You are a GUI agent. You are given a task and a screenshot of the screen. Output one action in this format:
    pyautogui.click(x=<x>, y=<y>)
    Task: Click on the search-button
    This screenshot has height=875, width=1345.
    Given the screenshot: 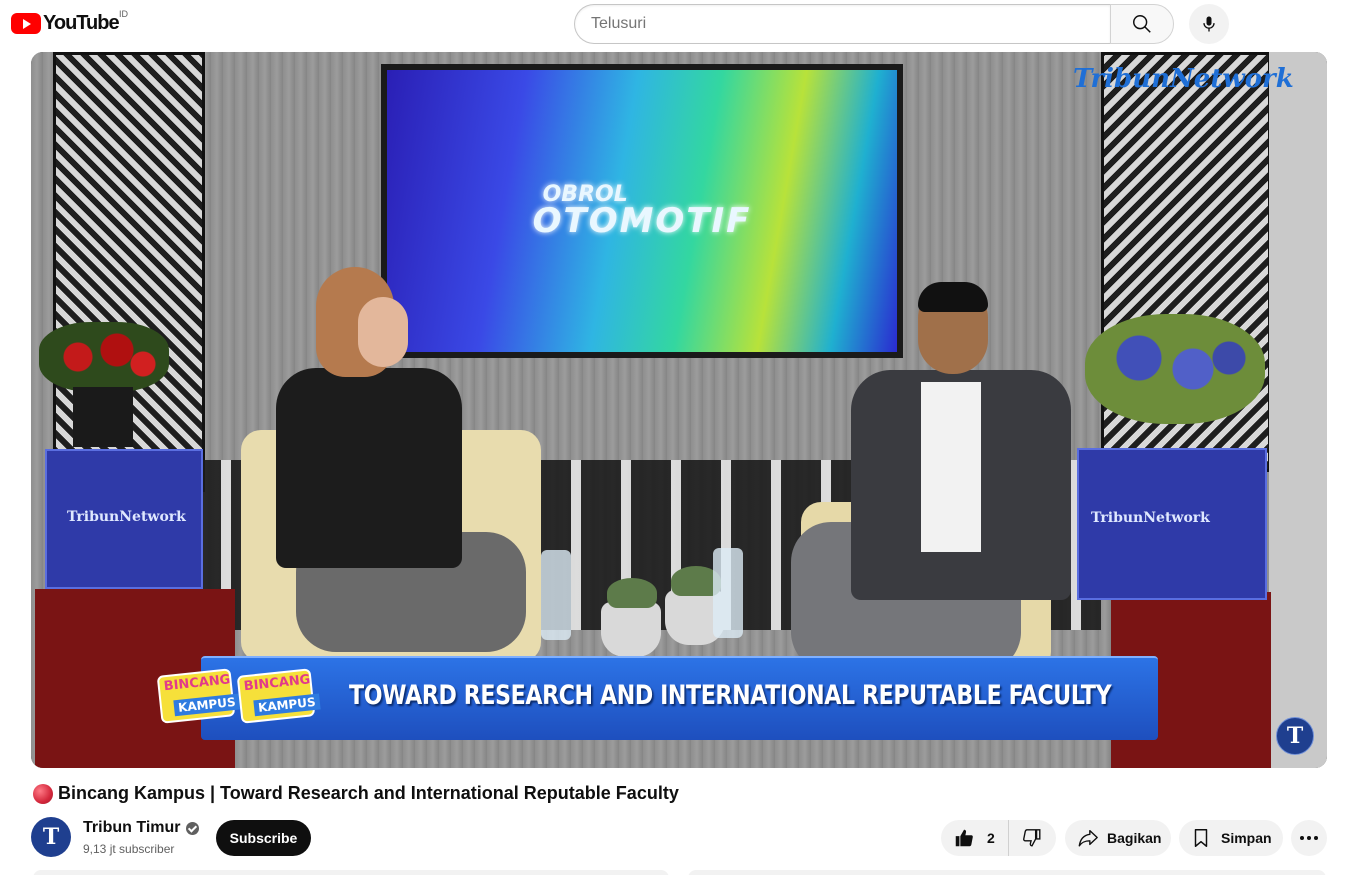 What is the action you would take?
    pyautogui.click(x=1142, y=24)
    